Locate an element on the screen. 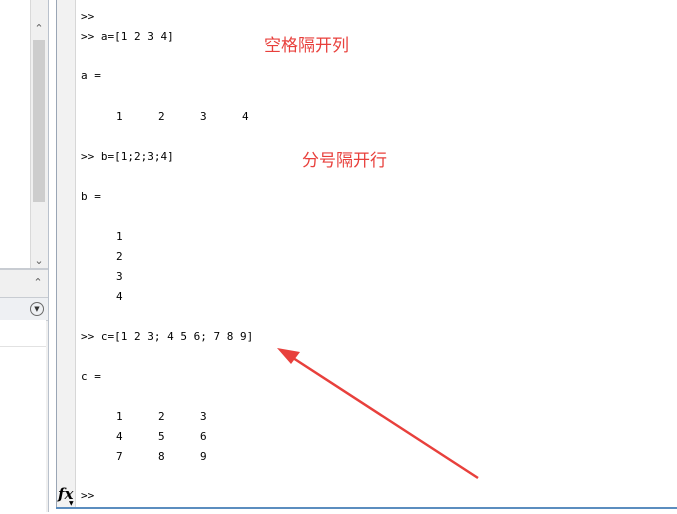 The width and height of the screenshot is (677, 514). annotation-arrow-line is located at coordinates (384, 417).